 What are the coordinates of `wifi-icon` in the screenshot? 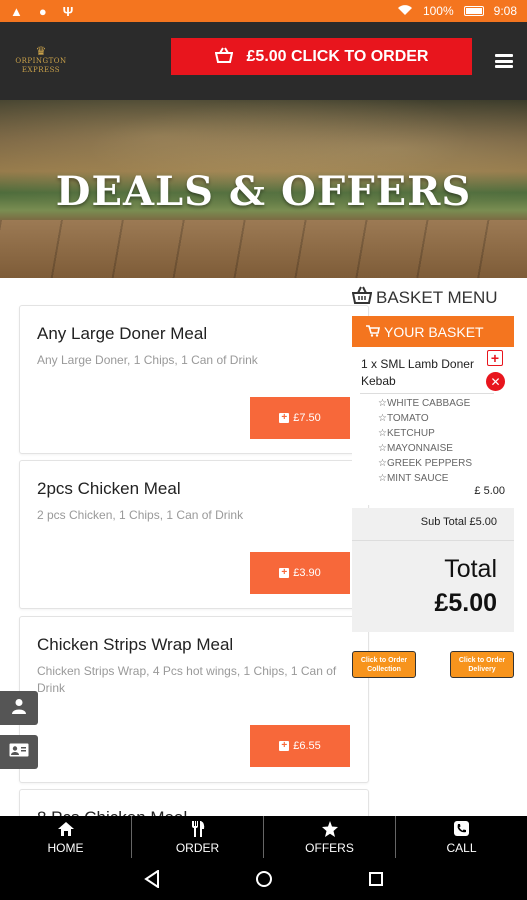 It's located at (405, 11).